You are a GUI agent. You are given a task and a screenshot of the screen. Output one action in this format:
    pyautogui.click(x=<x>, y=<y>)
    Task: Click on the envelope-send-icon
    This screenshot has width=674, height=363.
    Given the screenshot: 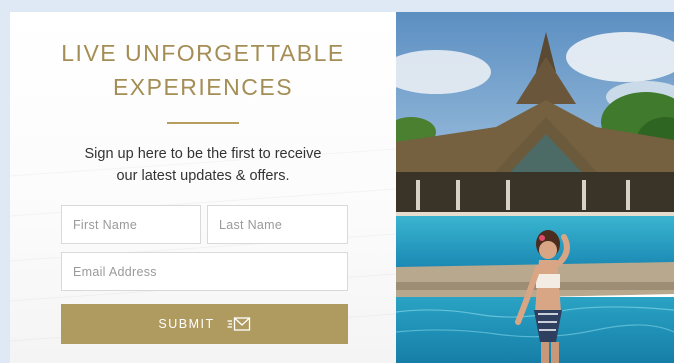 What is the action you would take?
    pyautogui.click(x=239, y=324)
    